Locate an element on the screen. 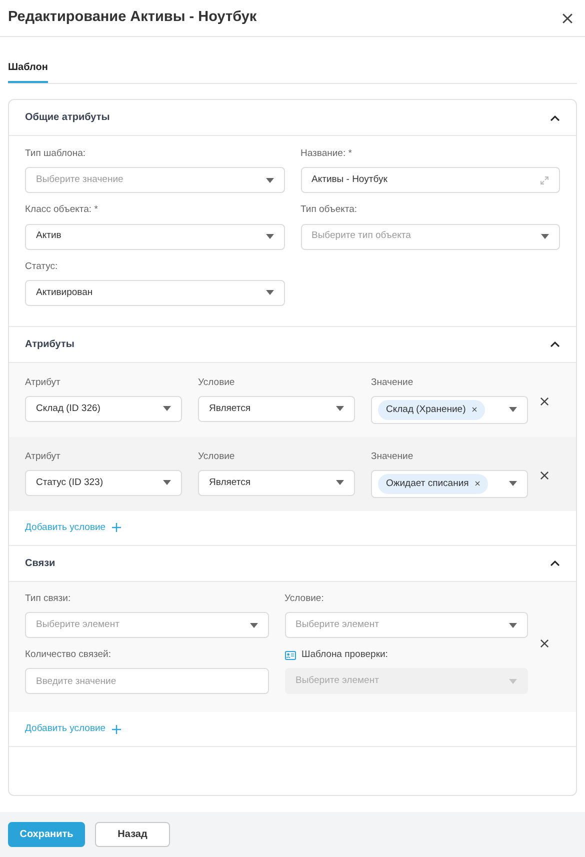 Image resolution: width=585 pixels, height=857 pixels. select-field: Актив is located at coordinates (154, 237).